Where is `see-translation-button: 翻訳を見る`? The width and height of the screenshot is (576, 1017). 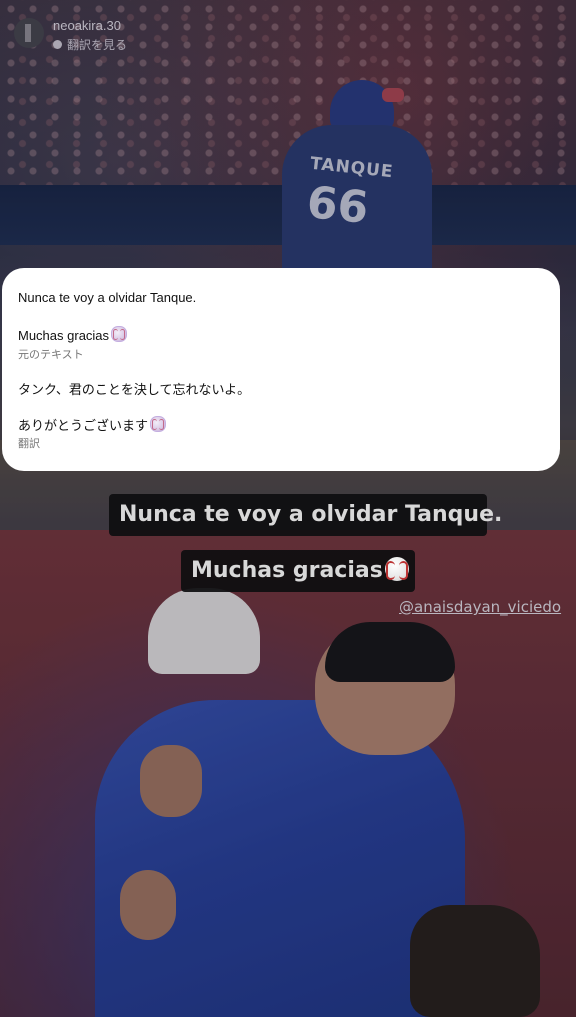
see-translation-button: 翻訳を見る is located at coordinates (90, 44).